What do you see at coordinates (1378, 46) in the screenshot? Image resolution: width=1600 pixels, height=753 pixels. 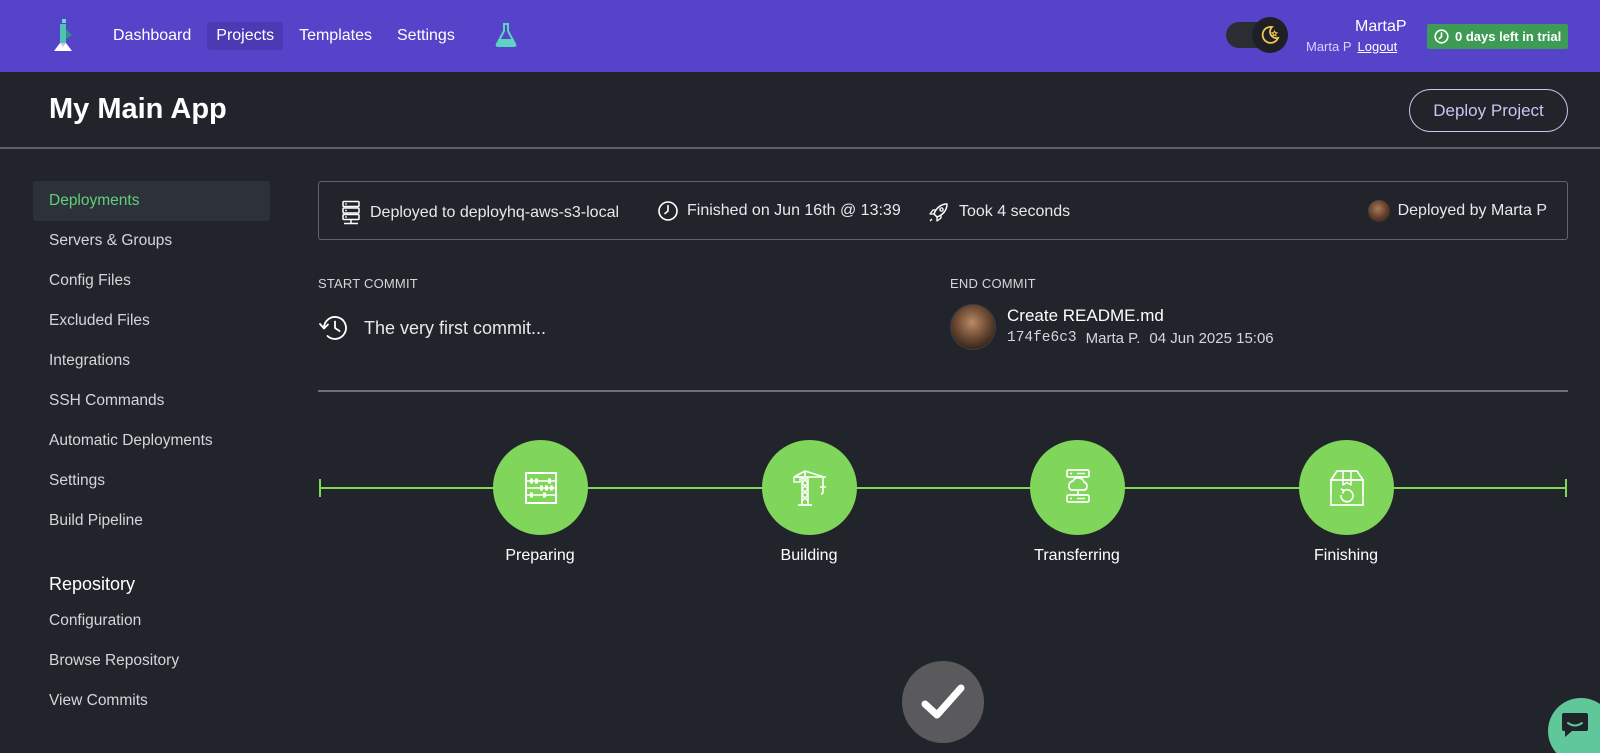 I see `logout-link: Logout` at bounding box center [1378, 46].